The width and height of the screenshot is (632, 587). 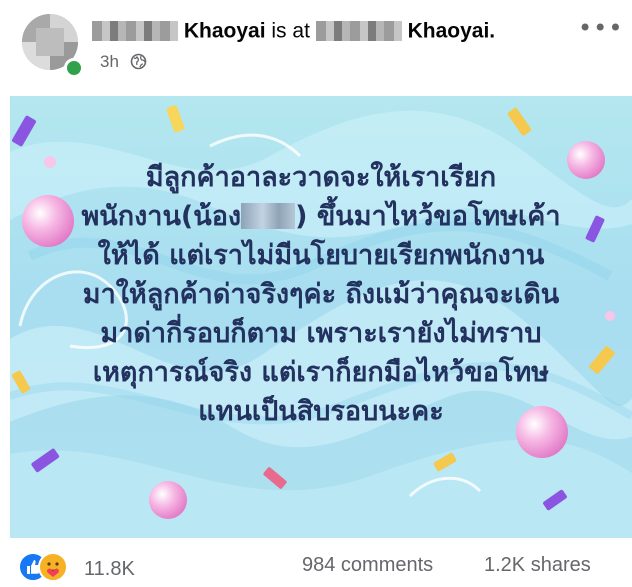 I want to click on caption-line-3: ให้ได้ แต่เราไม่มีนโยบายเรียกพนักงาน, so click(x=321, y=255).